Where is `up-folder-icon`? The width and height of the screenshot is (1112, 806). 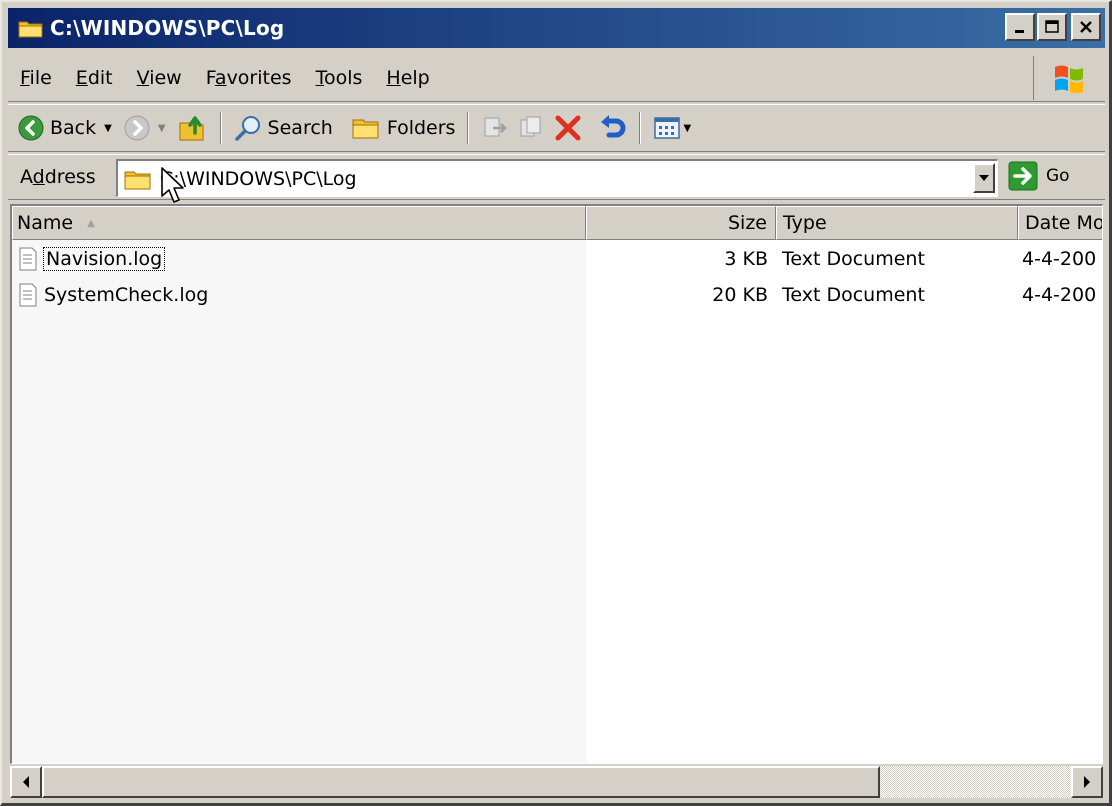
up-folder-icon is located at coordinates (191, 128).